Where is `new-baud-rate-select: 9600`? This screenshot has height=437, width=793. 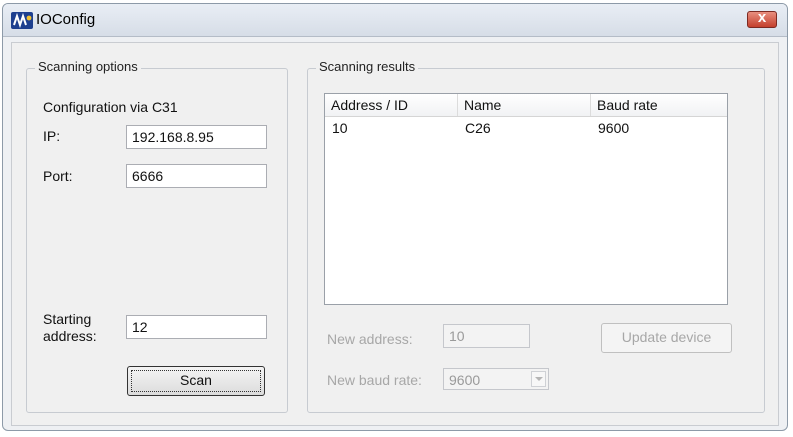
new-baud-rate-select: 9600 is located at coordinates (496, 379).